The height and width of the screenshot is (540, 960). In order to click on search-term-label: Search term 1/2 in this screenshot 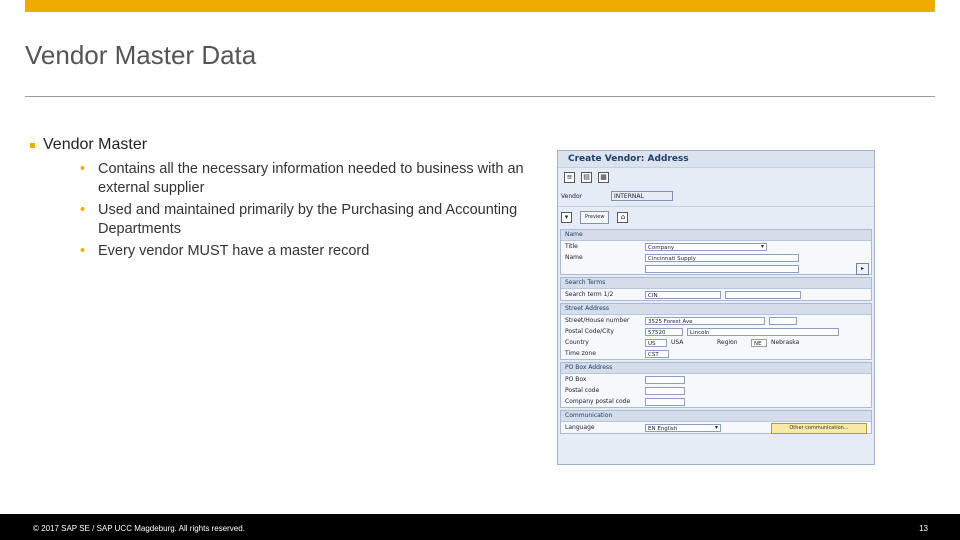, I will do `click(589, 294)`.